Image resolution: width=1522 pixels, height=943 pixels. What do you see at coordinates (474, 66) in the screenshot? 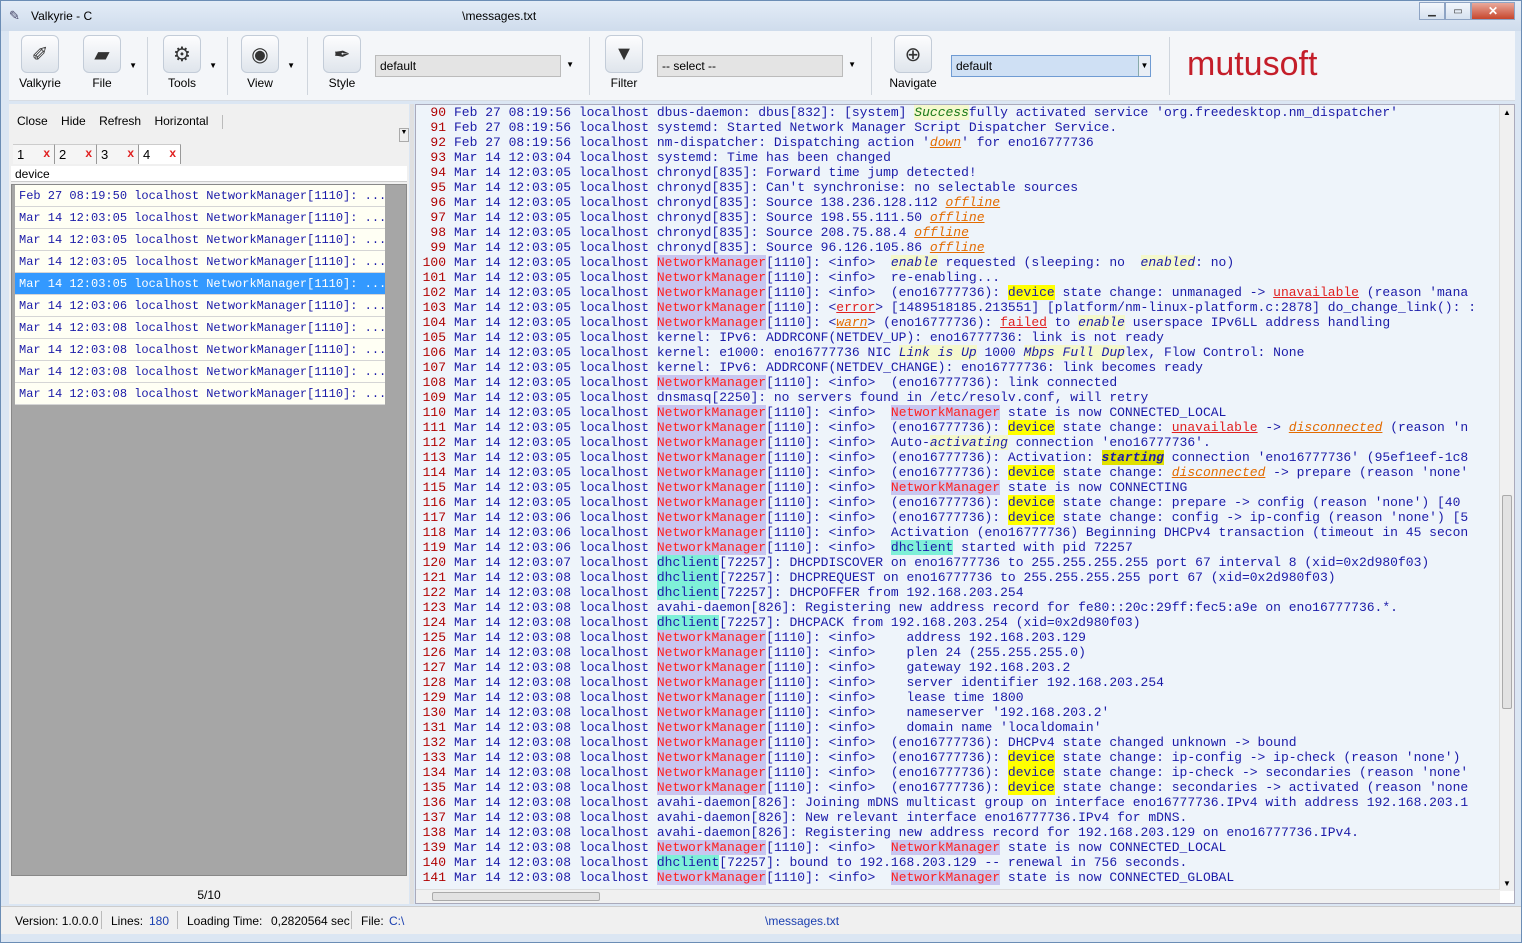
I see `style-combo: default ▼` at bounding box center [474, 66].